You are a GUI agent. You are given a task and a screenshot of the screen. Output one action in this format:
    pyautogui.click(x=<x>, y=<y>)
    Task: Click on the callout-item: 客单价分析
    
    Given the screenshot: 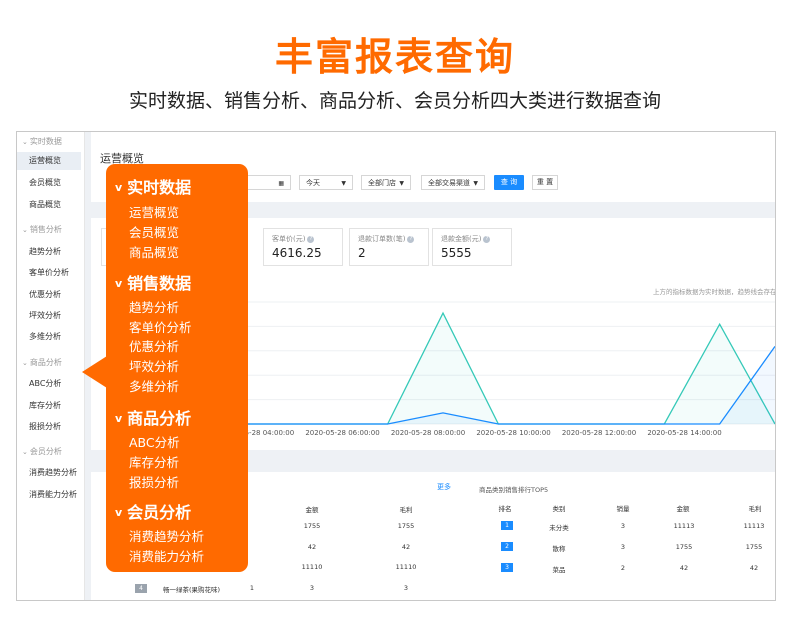 What is the action you would take?
    pyautogui.click(x=160, y=327)
    